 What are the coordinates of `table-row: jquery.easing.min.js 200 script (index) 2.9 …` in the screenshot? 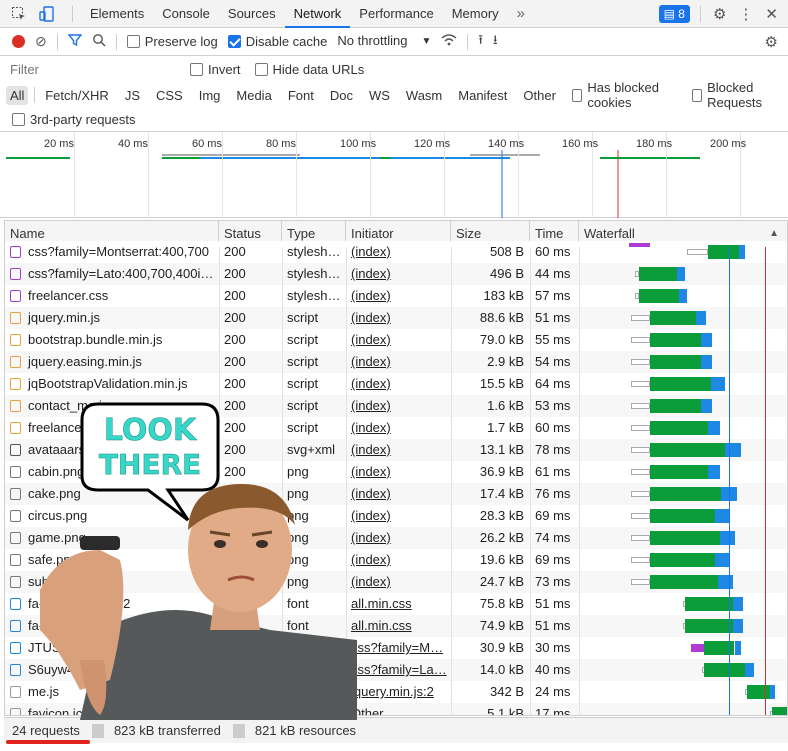 It's located at (396, 362).